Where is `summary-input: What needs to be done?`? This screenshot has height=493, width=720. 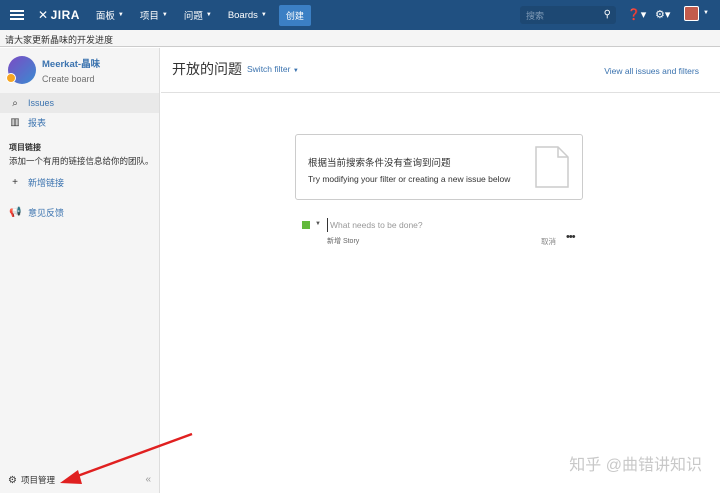 summary-input: What needs to be done? is located at coordinates (442, 225).